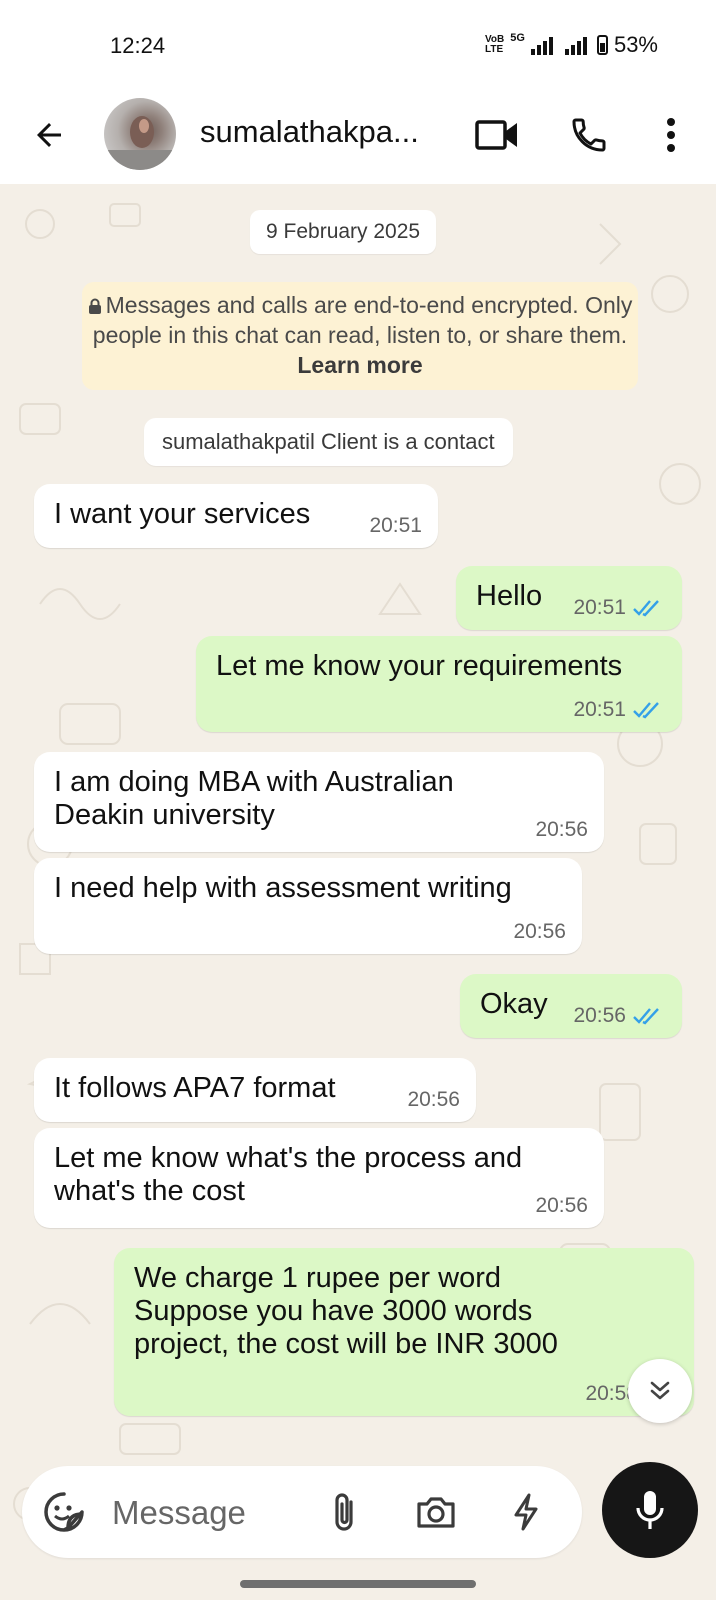 The width and height of the screenshot is (716, 1600). I want to click on contact-avatar, so click(140, 134).